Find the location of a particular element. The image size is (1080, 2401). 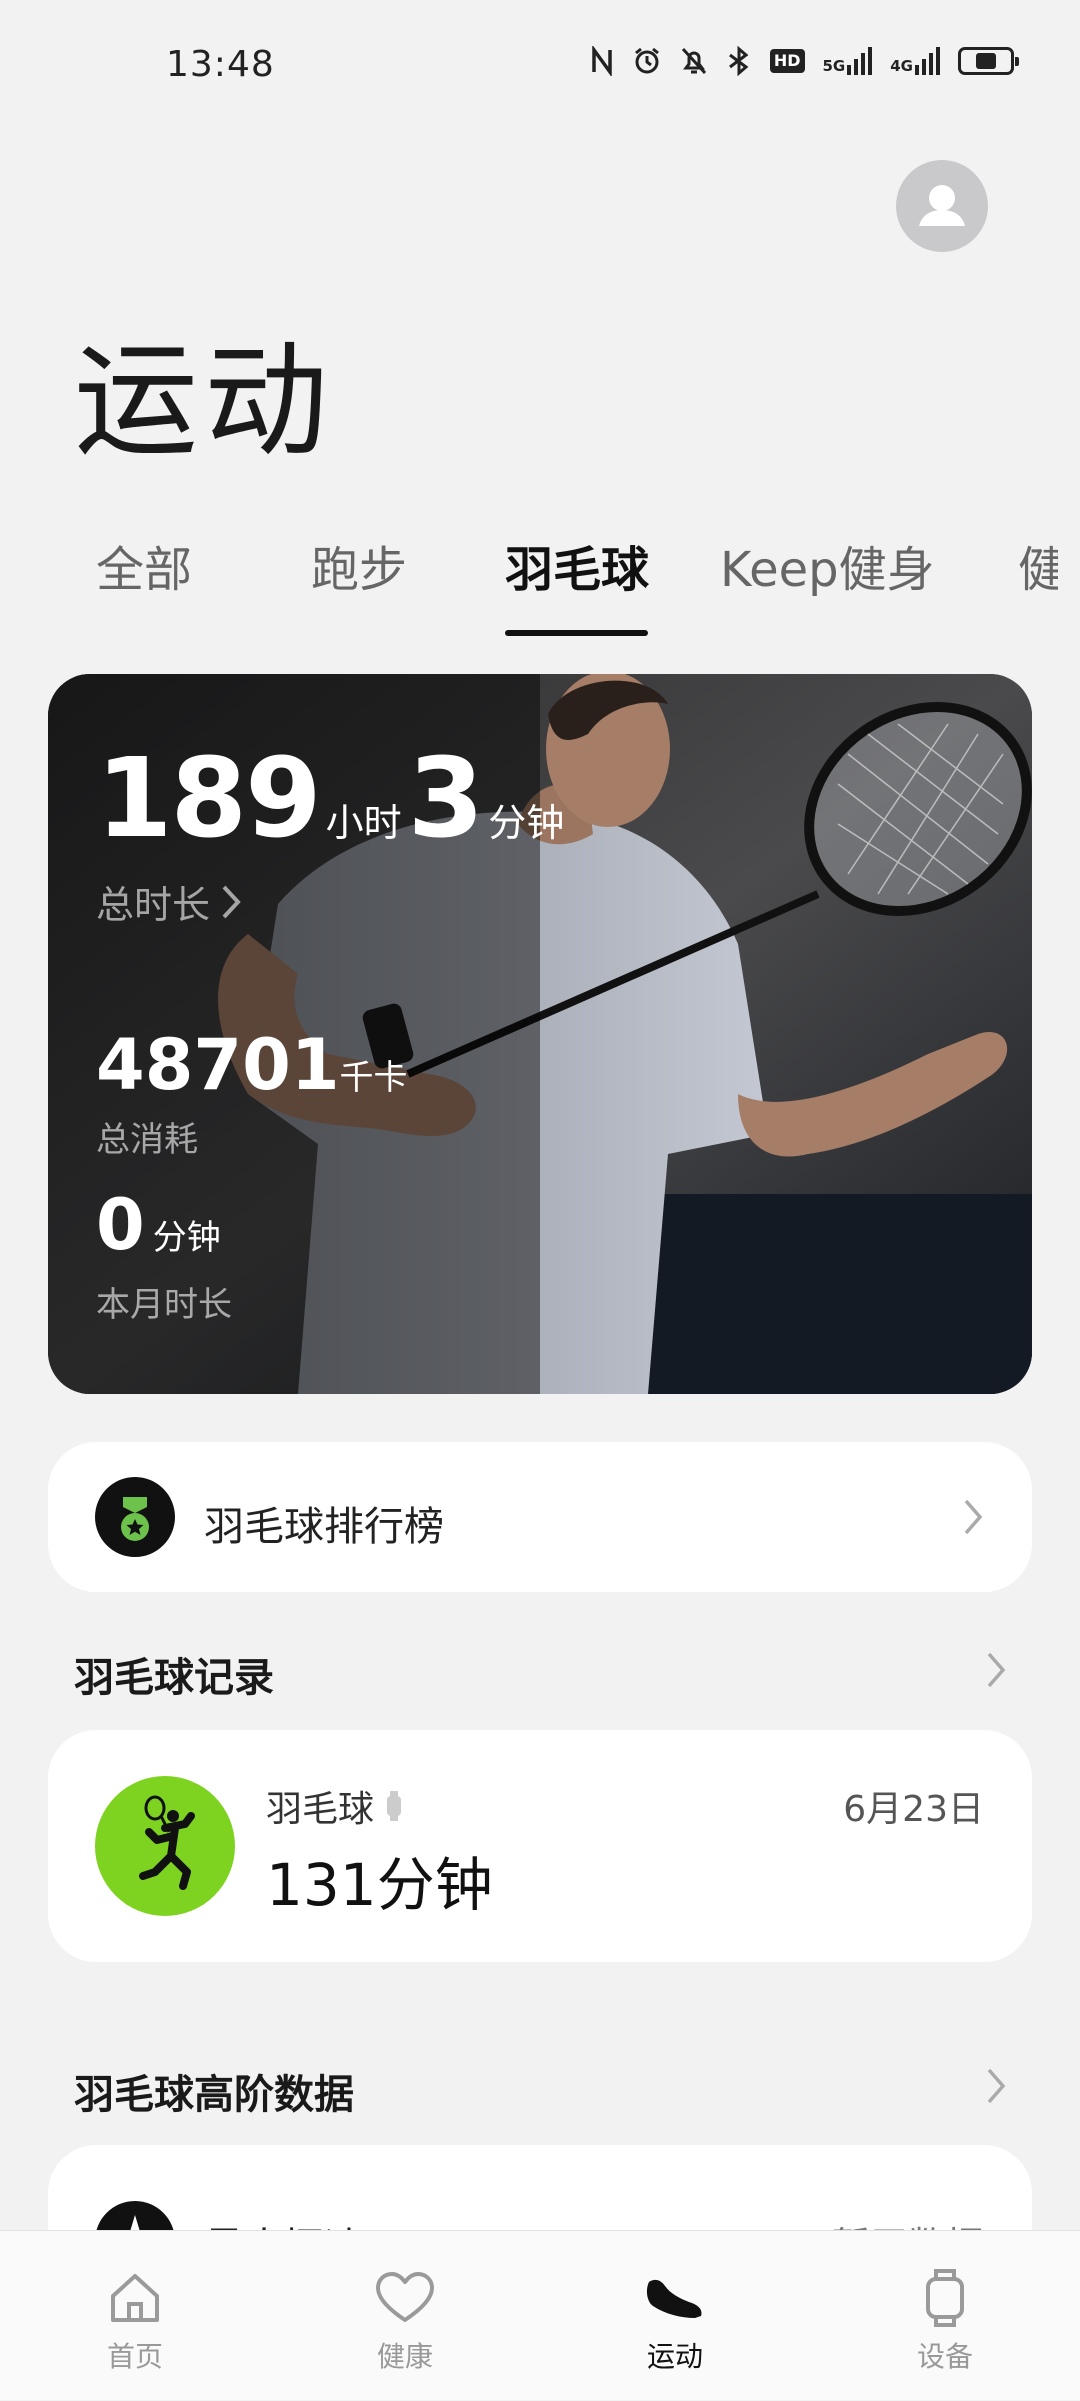

battery-fill is located at coordinates (986, 61).